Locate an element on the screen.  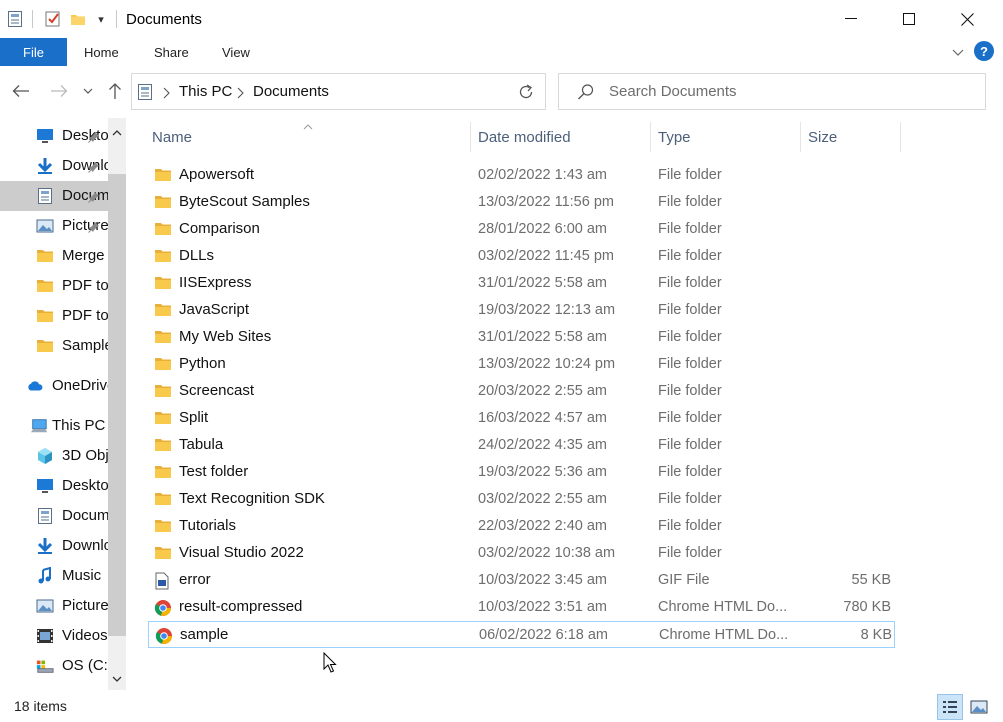
file-row: Tutorials 22/03/2022 2:40 am File folder is located at coordinates (521, 526).